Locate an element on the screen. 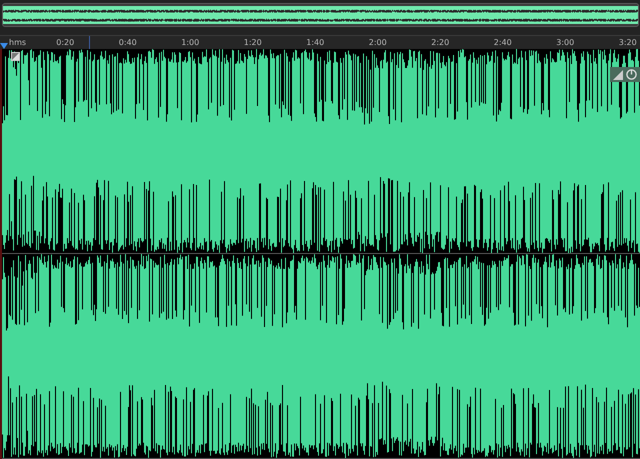  time-tick-label: 3:20 is located at coordinates (627, 43).